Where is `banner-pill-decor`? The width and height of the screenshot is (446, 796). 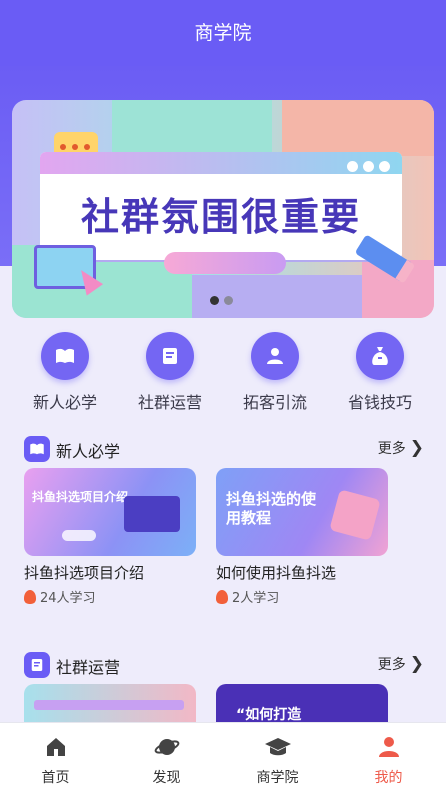 banner-pill-decor is located at coordinates (225, 263).